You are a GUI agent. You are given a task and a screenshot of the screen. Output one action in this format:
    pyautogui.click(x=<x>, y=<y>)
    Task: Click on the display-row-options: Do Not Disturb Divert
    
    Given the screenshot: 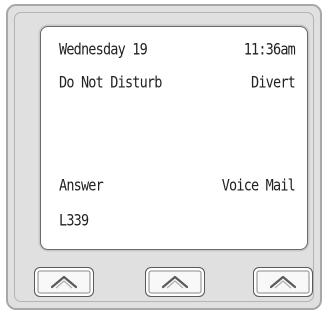 What is the action you would take?
    pyautogui.click(x=174, y=83)
    